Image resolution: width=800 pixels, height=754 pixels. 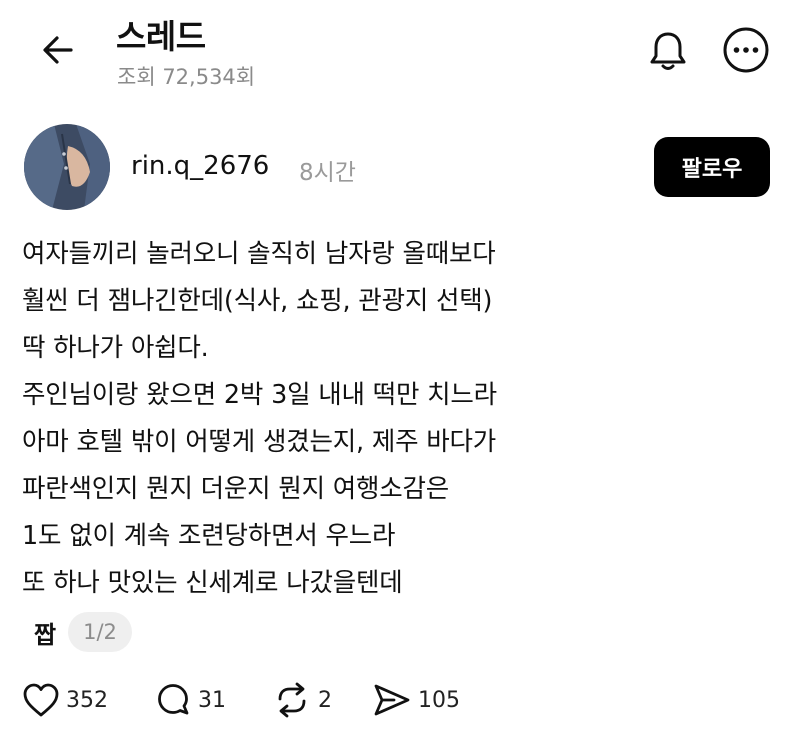 I want to click on attachment-row: 짭 1/2, so click(x=83, y=632).